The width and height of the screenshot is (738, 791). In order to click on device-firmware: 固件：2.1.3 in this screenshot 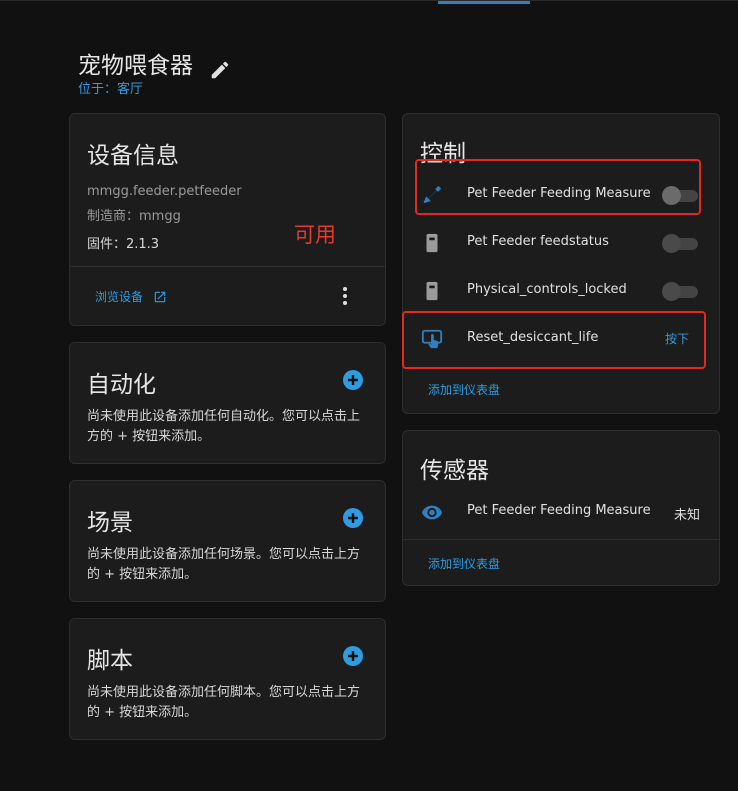, I will do `click(123, 244)`.